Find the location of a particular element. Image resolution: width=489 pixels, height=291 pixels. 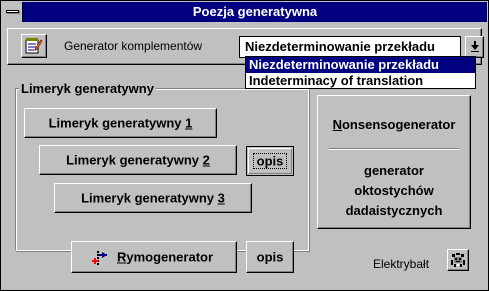

limerick-2-button: Limeryk generatywny 2 is located at coordinates (138, 160).